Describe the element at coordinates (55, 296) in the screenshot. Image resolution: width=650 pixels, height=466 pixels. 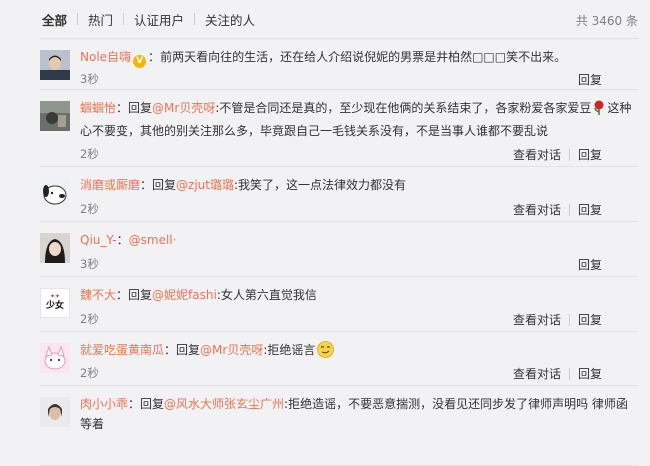
I see `avatar-logo-mark: ✦✦` at that location.